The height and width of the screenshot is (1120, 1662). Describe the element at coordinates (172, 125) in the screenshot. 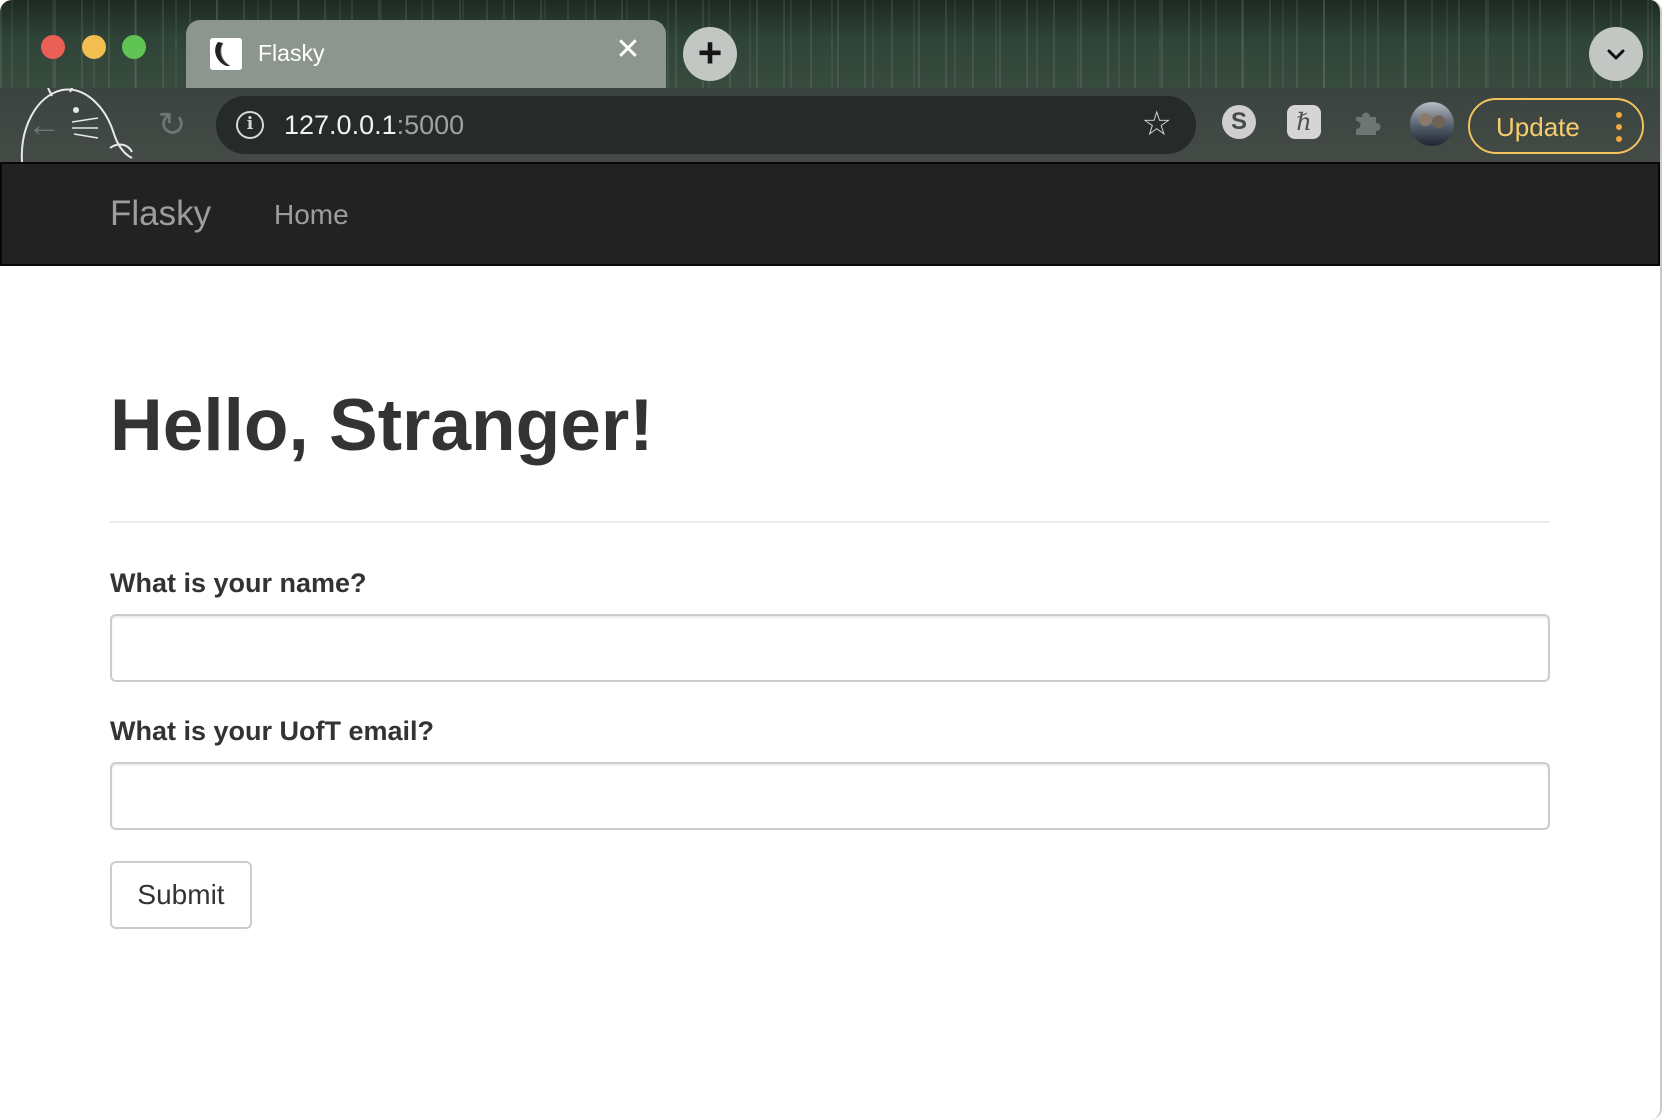

I see `reload-icon: ↻` at that location.